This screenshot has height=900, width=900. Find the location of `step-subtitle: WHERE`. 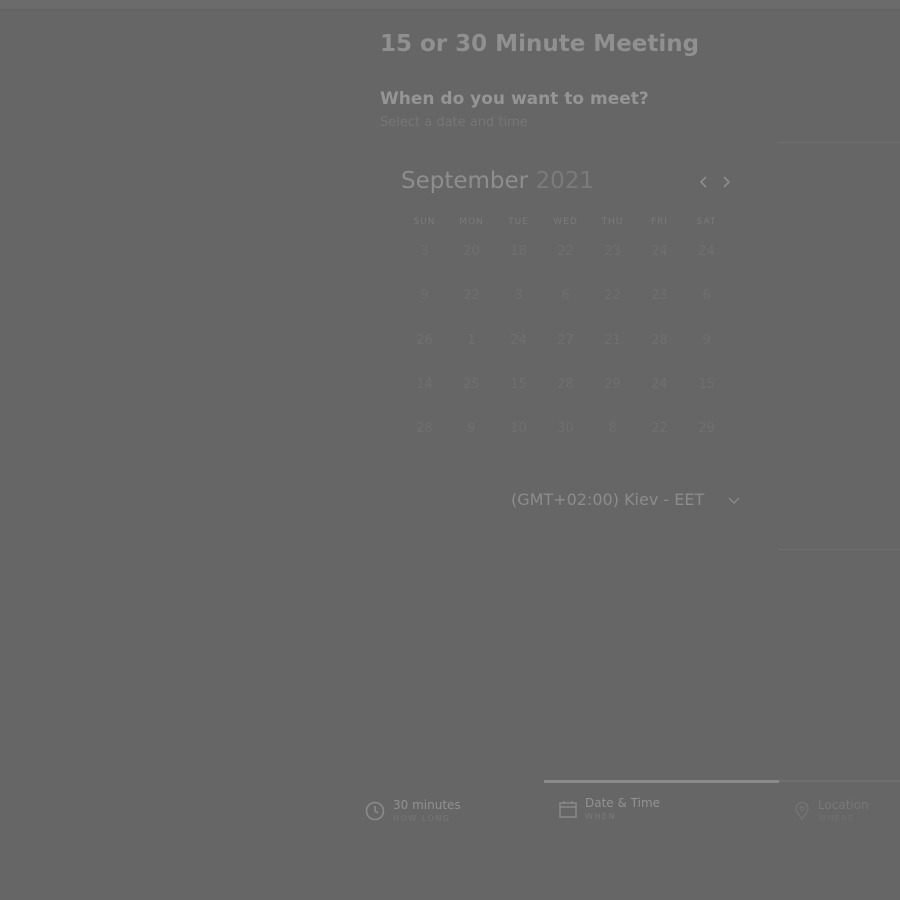

step-subtitle: WHERE is located at coordinates (837, 818).